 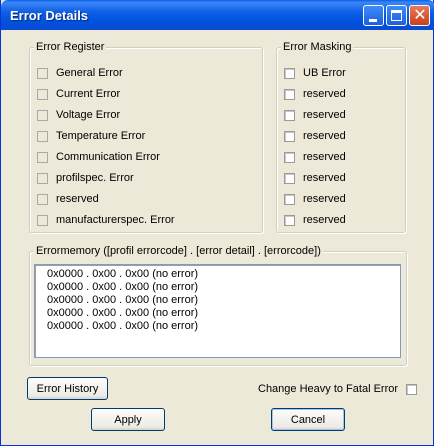 I want to click on checkbox-general-error: General Error, so click(x=80, y=73).